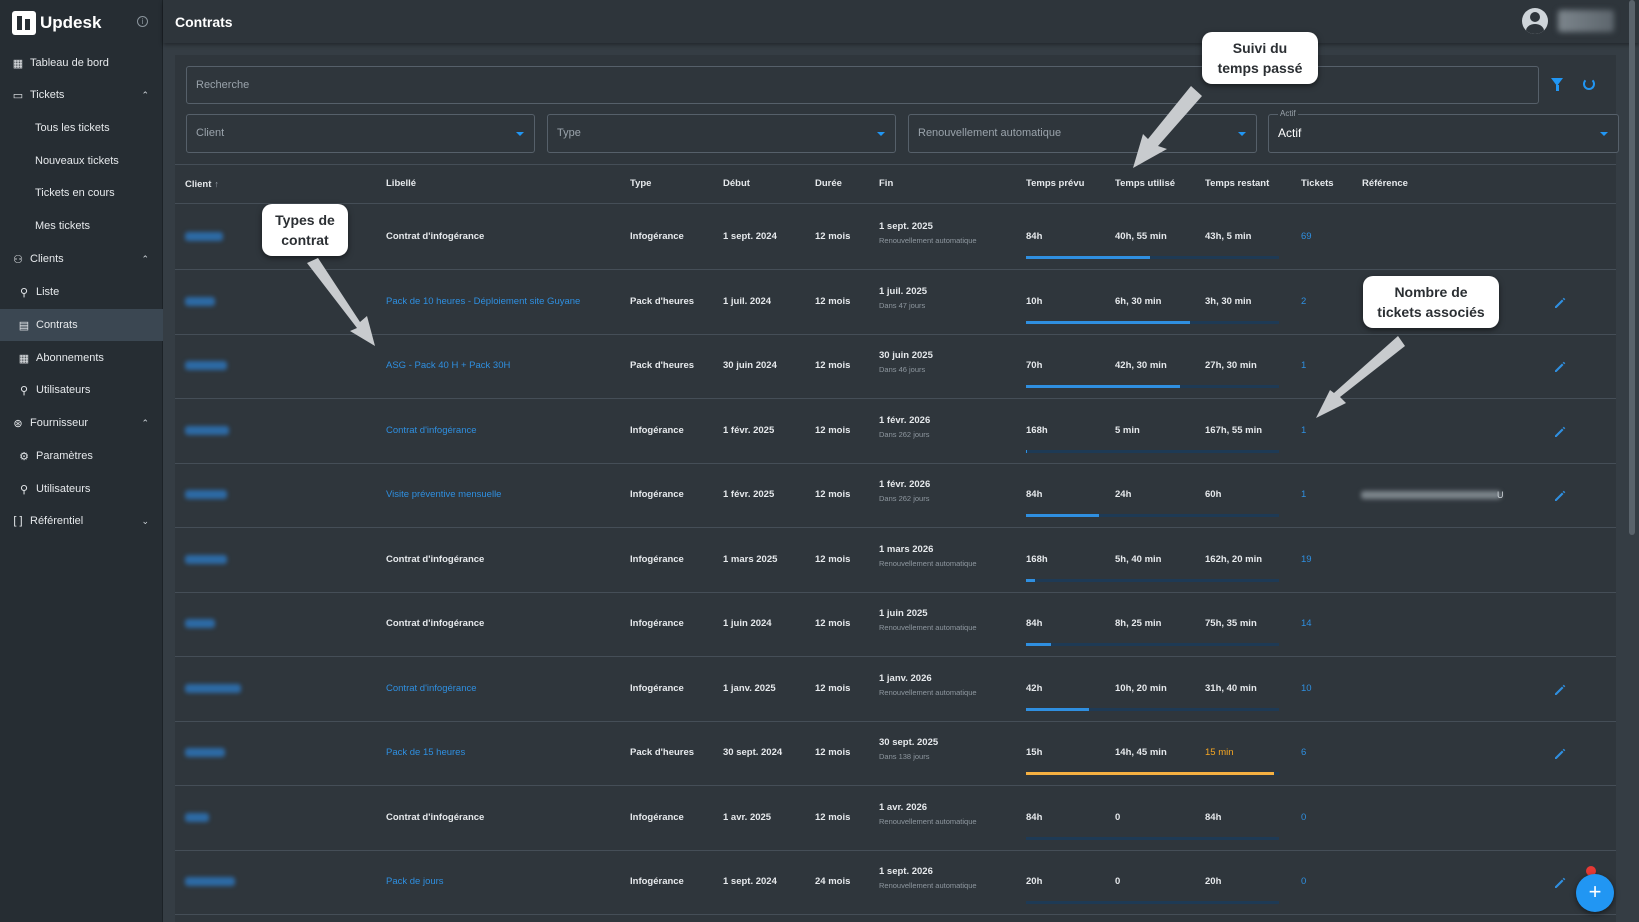 The width and height of the screenshot is (1639, 922). What do you see at coordinates (1306, 688) in the screenshot?
I see `ticket-count: 10` at bounding box center [1306, 688].